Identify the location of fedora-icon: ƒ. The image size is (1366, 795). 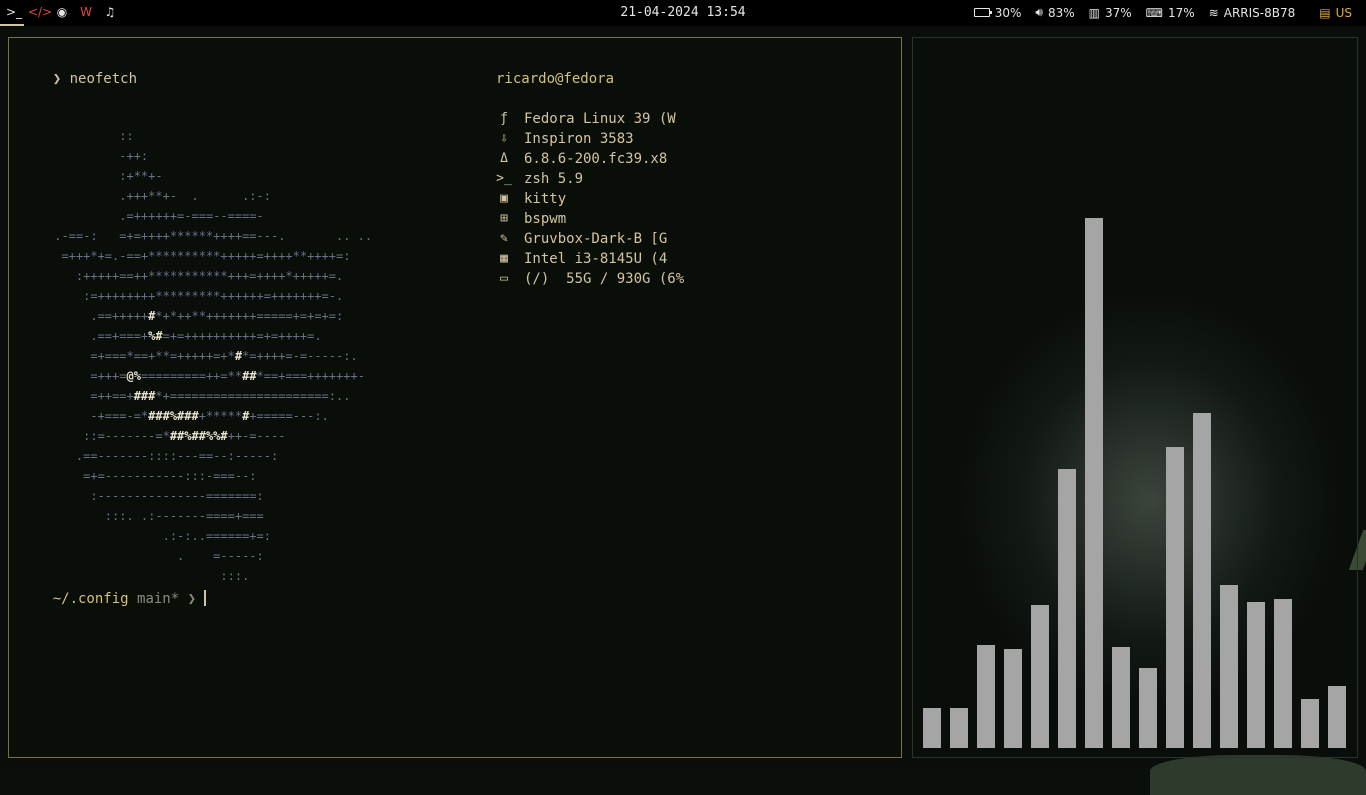
(504, 118).